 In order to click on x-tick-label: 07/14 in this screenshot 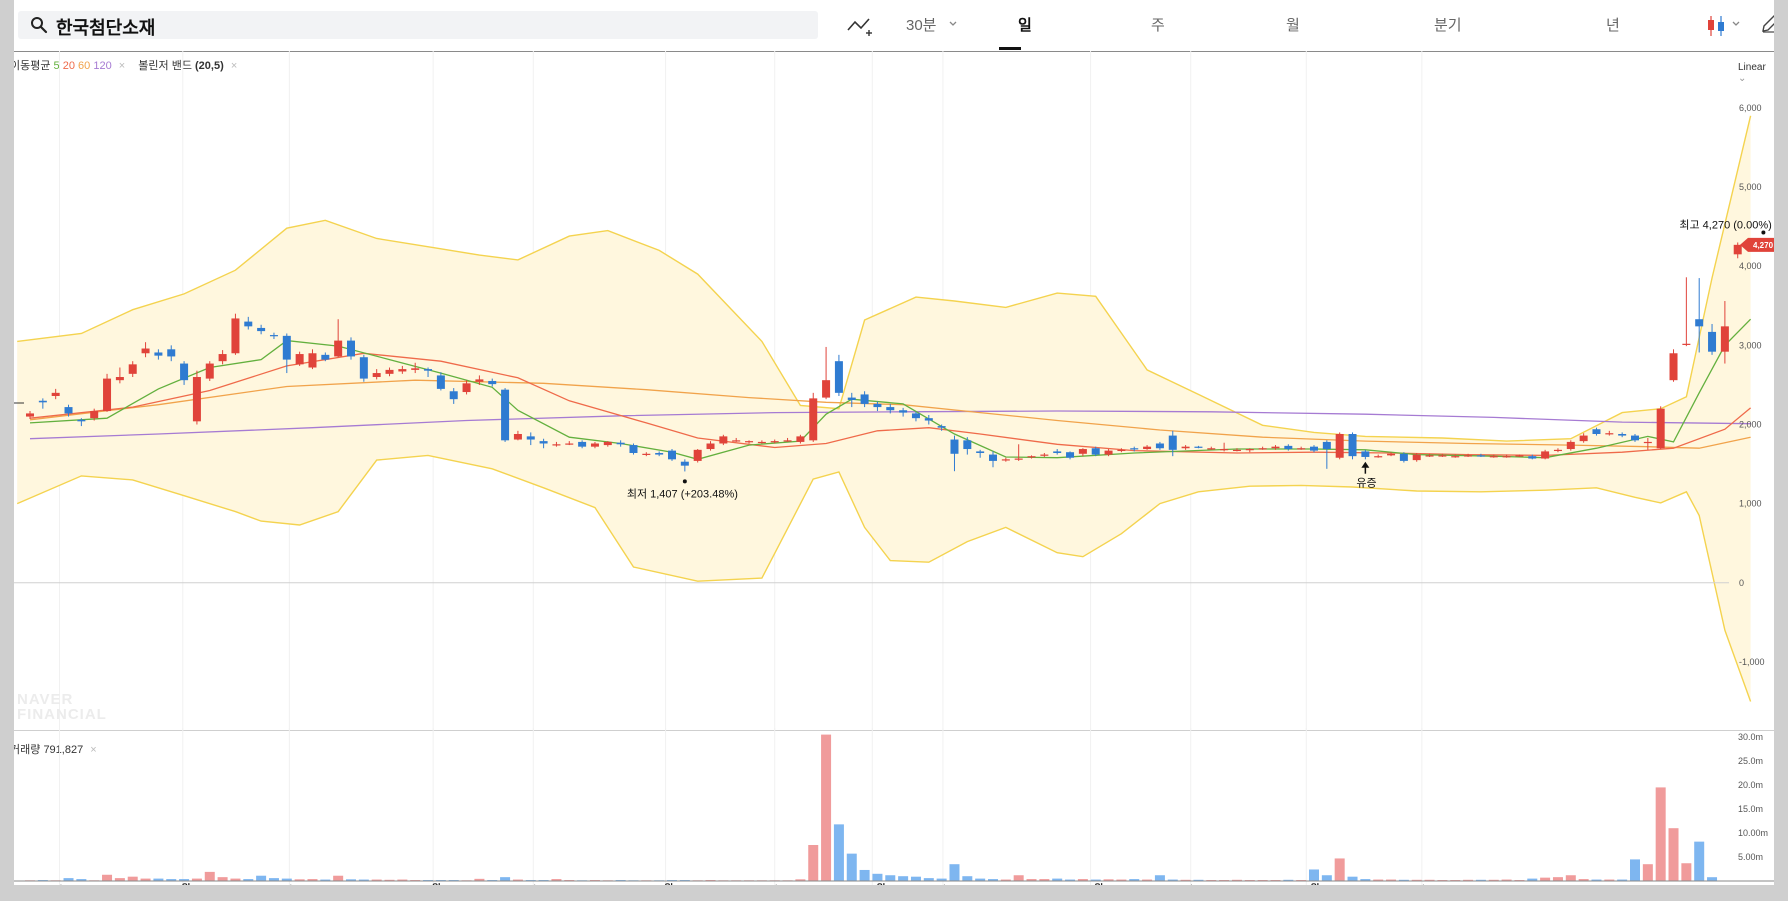, I will do `click(289, 884)`.